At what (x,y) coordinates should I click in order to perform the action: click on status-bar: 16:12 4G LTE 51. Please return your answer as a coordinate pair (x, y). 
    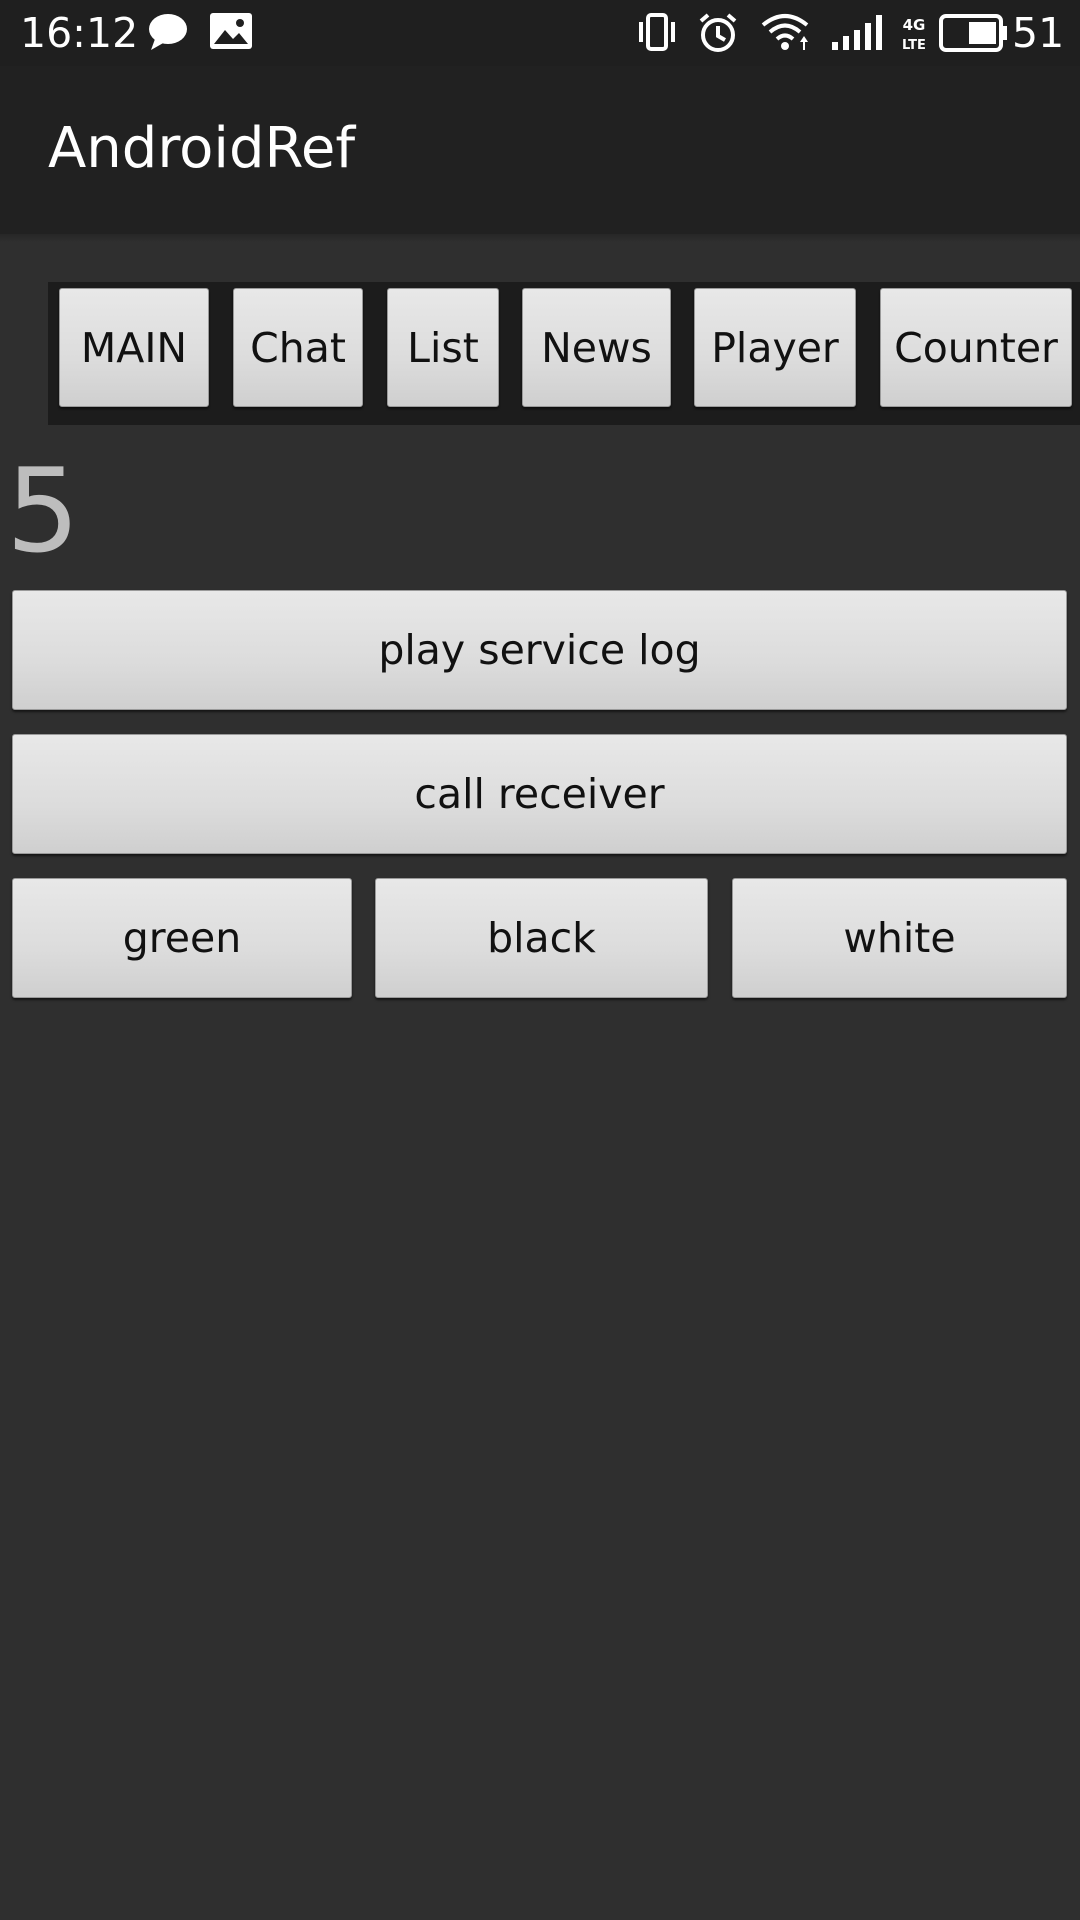
    Looking at the image, I should click on (540, 33).